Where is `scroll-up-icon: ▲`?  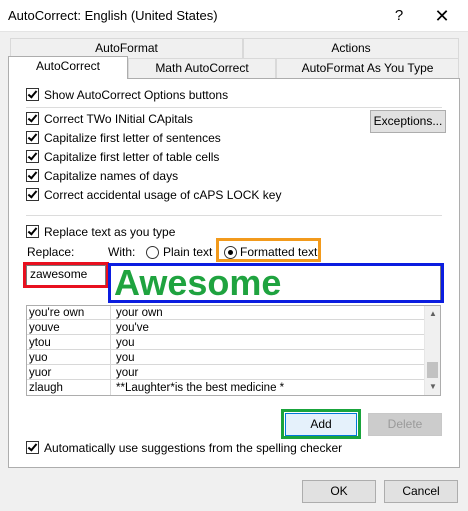
scroll-up-icon: ▲ is located at coordinates (432, 314).